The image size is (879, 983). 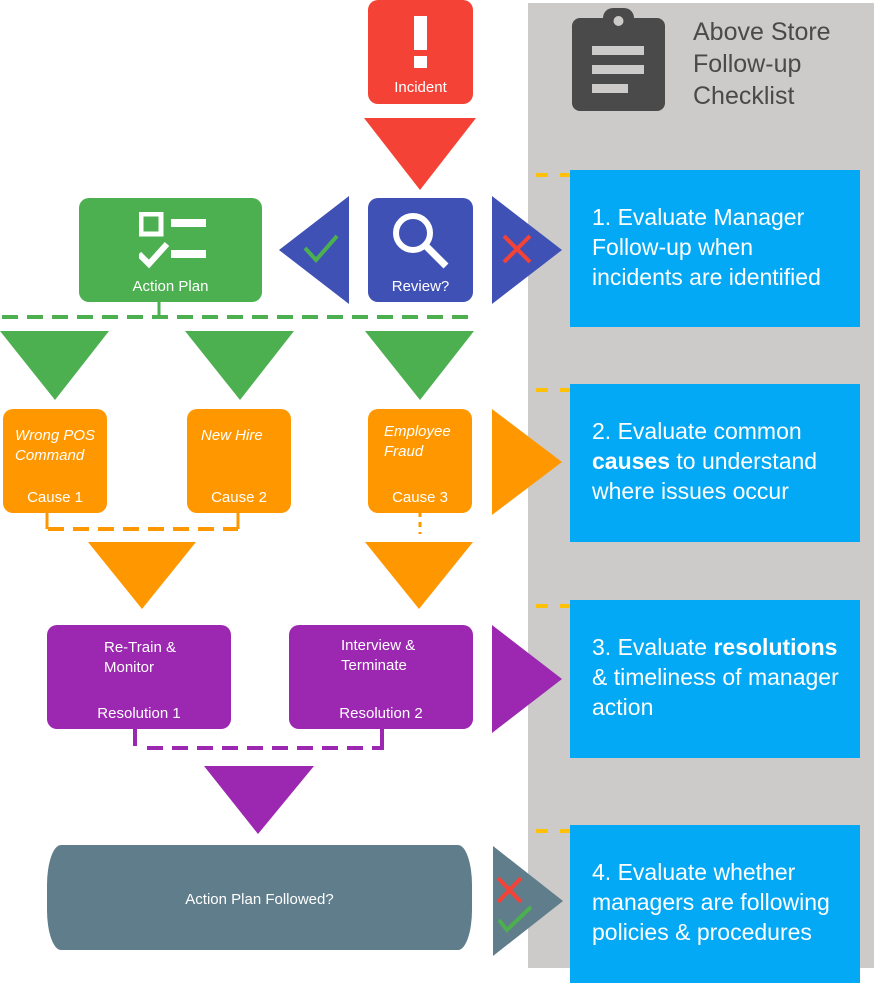 What do you see at coordinates (314, 250) in the screenshot?
I see `review-yes-arrow` at bounding box center [314, 250].